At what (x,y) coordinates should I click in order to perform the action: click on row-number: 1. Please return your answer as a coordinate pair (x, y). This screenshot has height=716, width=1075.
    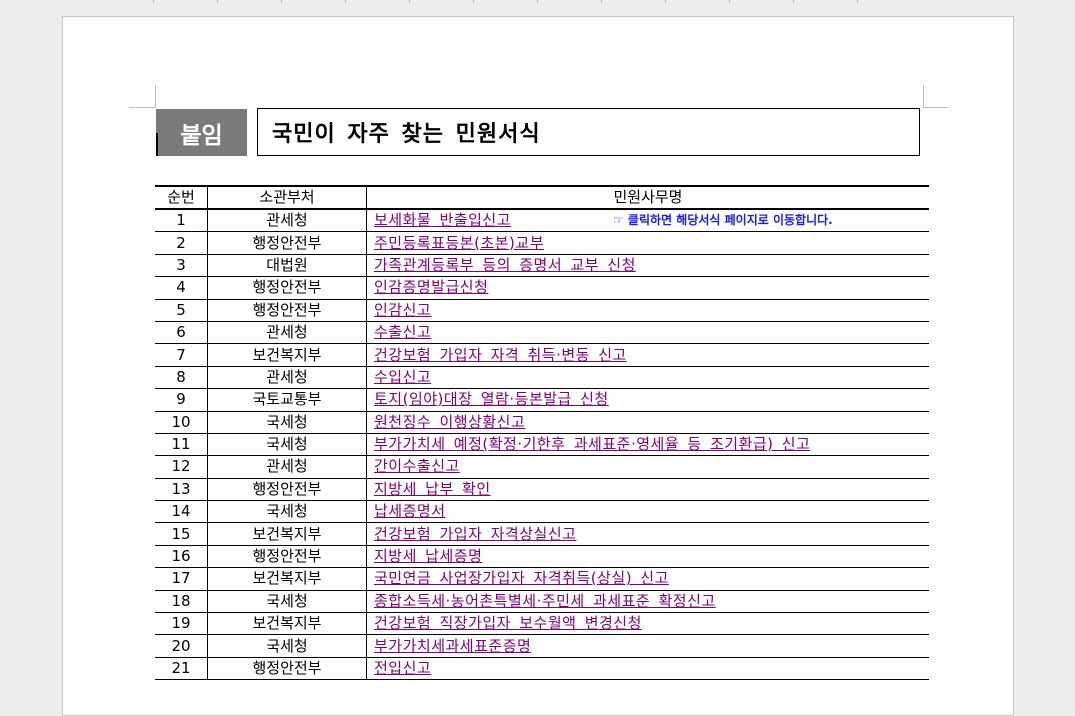
    Looking at the image, I should click on (181, 221).